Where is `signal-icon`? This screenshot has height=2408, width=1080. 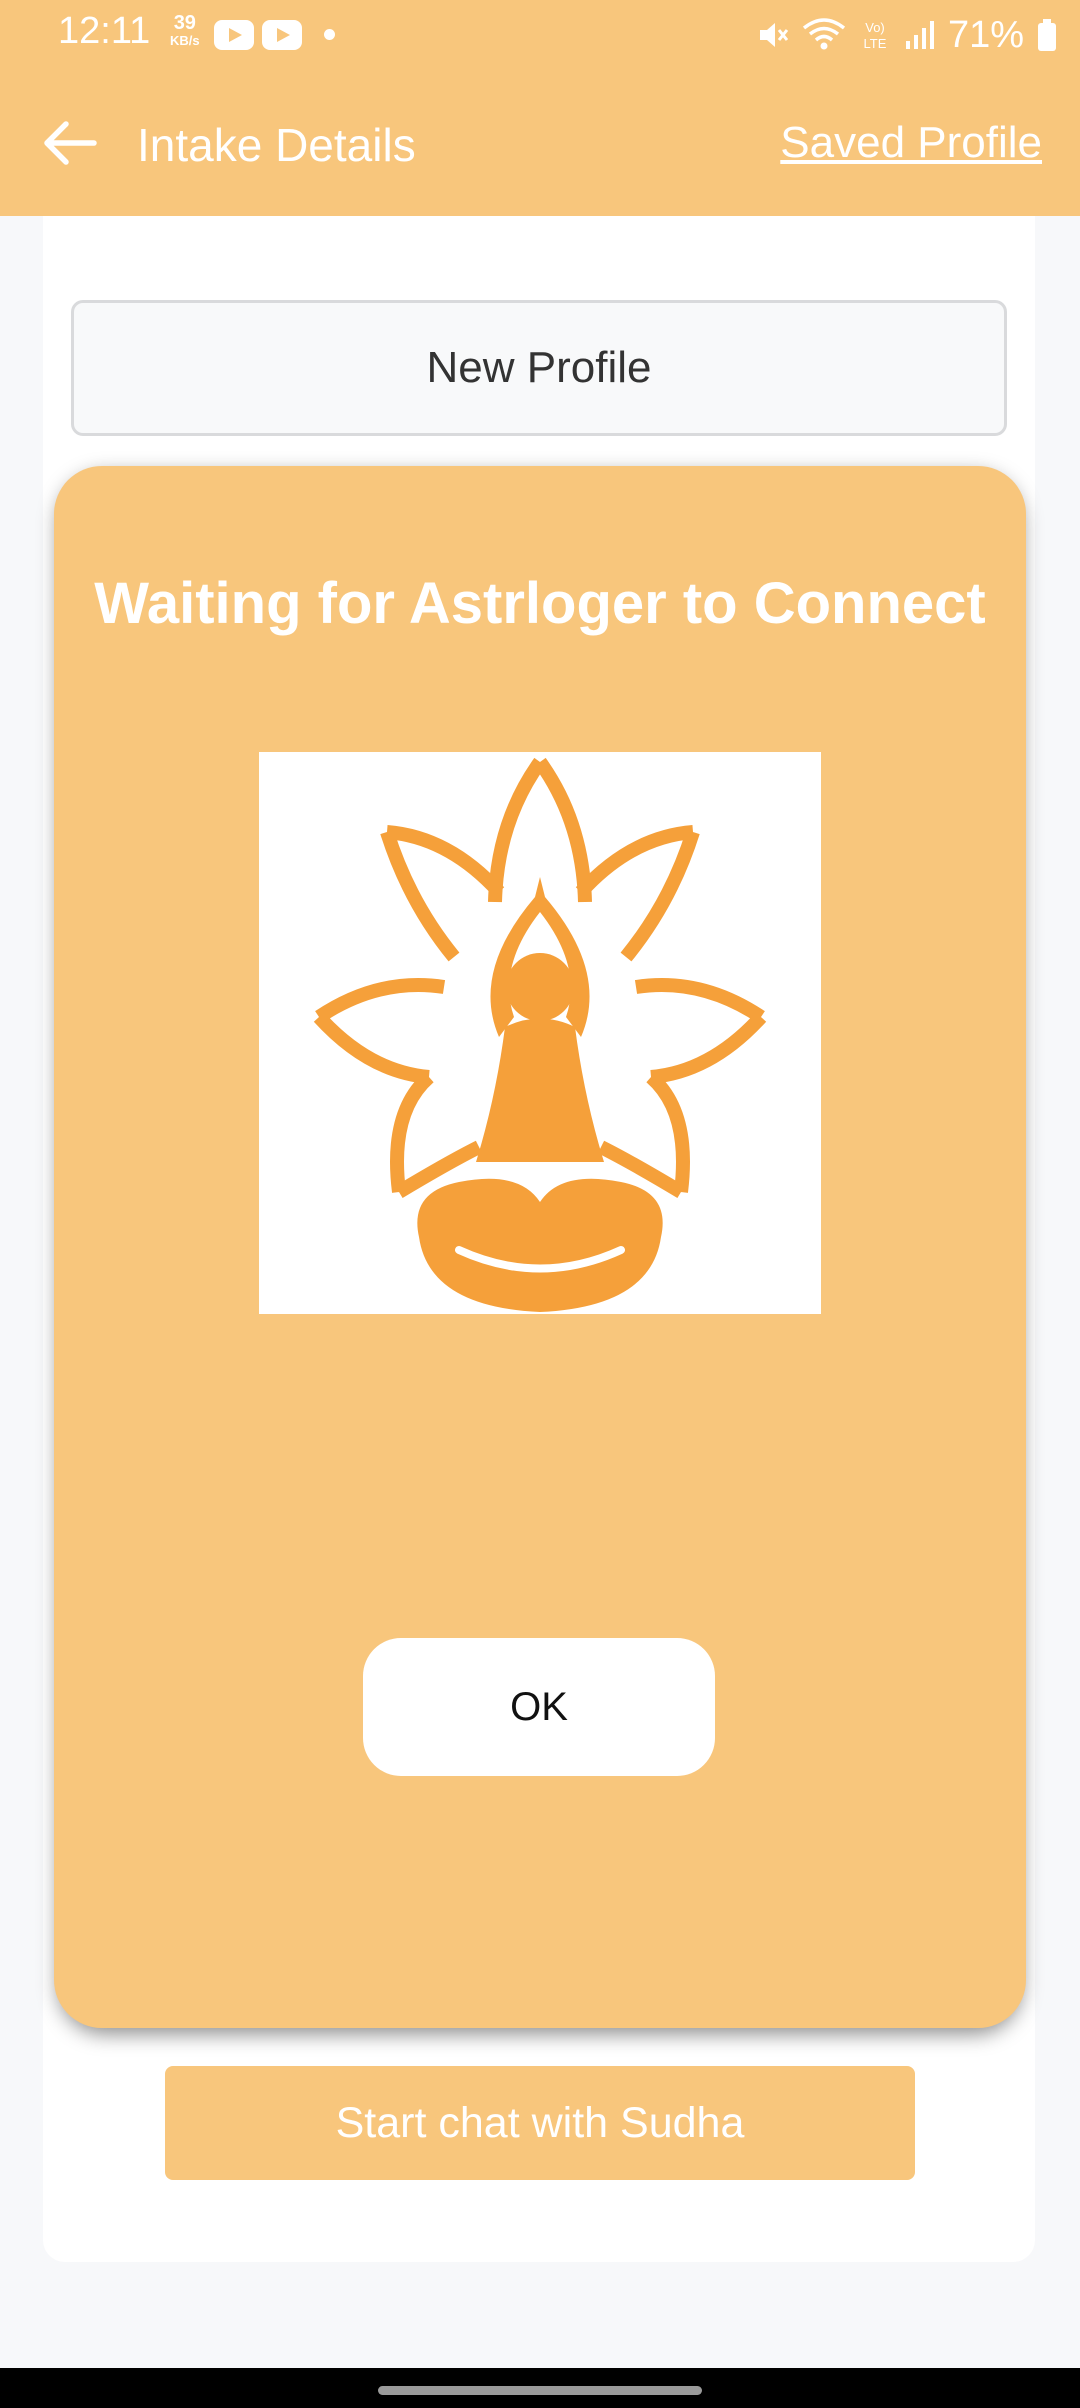
signal-icon is located at coordinates (920, 35).